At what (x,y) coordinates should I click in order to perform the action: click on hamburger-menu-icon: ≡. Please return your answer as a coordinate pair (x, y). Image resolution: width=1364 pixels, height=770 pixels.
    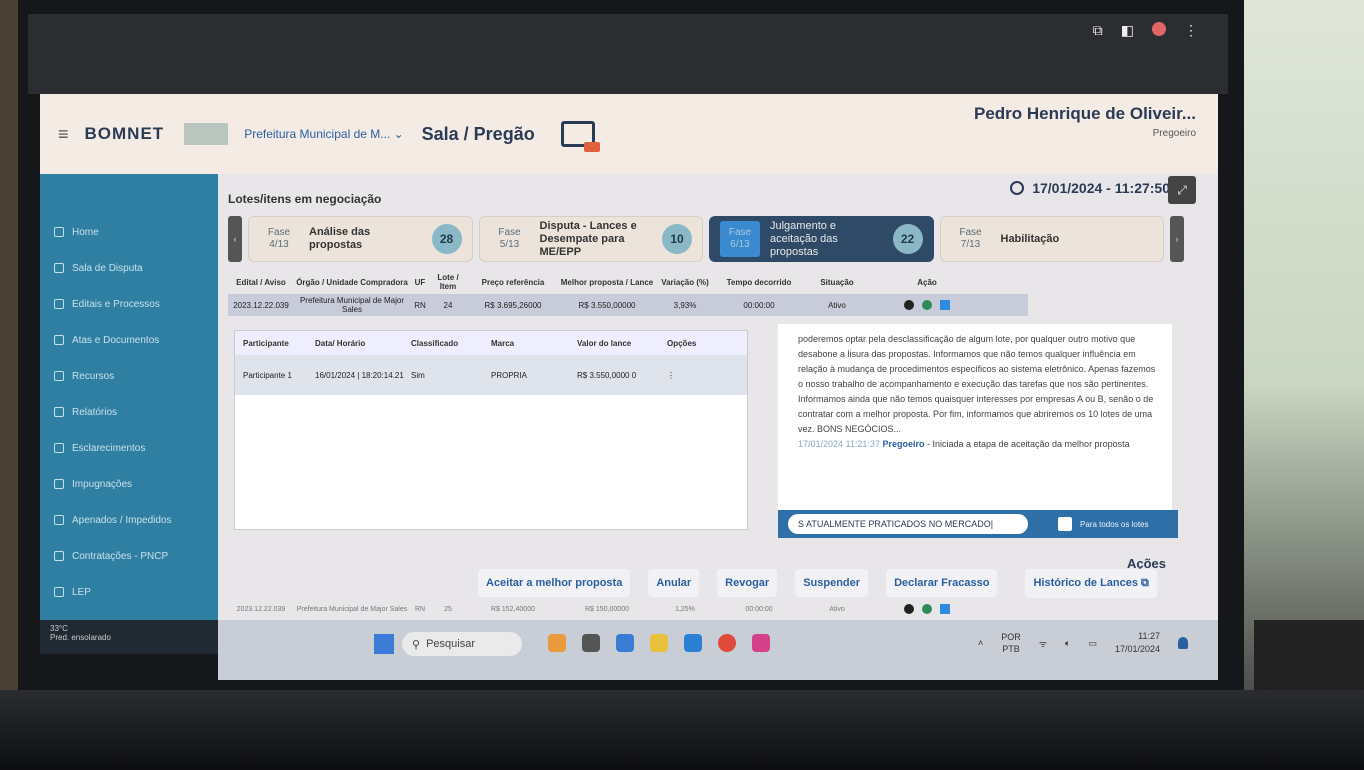
    Looking at the image, I should click on (63, 134).